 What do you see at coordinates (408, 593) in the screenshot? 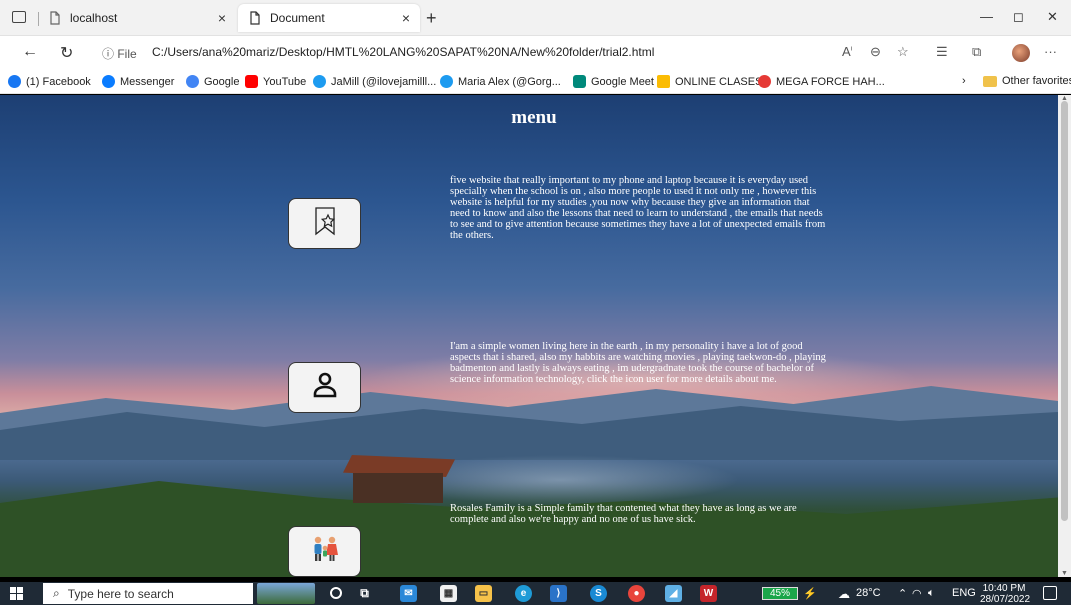
I see `mail-icon: ✉` at bounding box center [408, 593].